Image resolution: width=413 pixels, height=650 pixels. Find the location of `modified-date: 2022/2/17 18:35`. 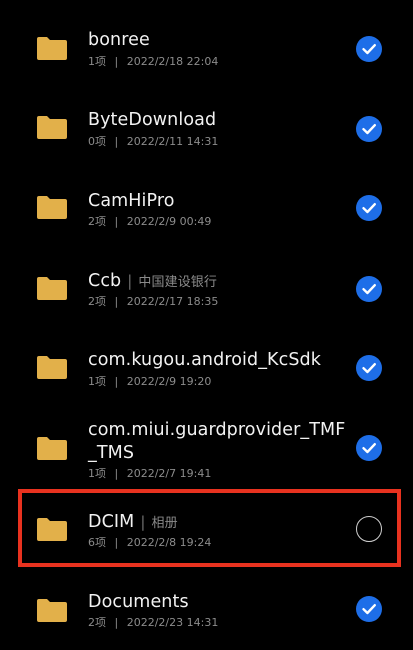

modified-date: 2022/2/17 18:35 is located at coordinates (172, 301).